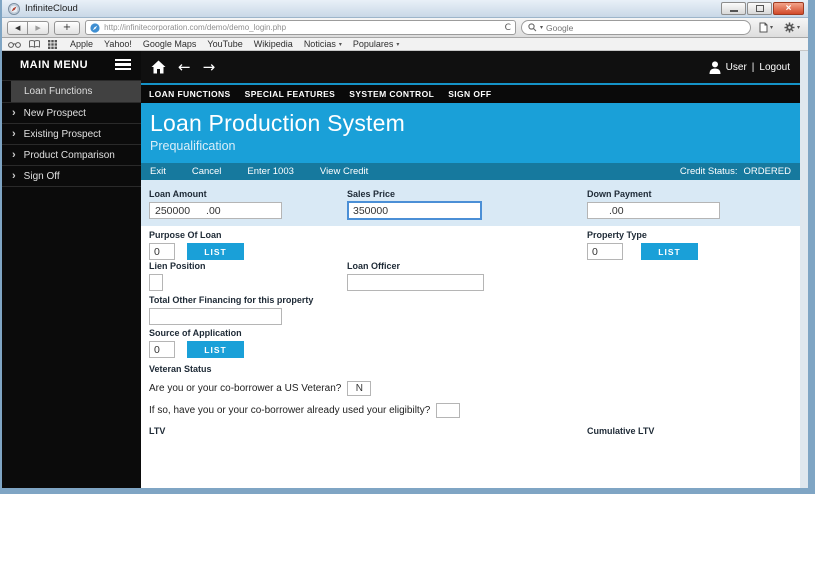  Describe the element at coordinates (207, 171) in the screenshot. I see `cancel-link: Cancel` at that location.